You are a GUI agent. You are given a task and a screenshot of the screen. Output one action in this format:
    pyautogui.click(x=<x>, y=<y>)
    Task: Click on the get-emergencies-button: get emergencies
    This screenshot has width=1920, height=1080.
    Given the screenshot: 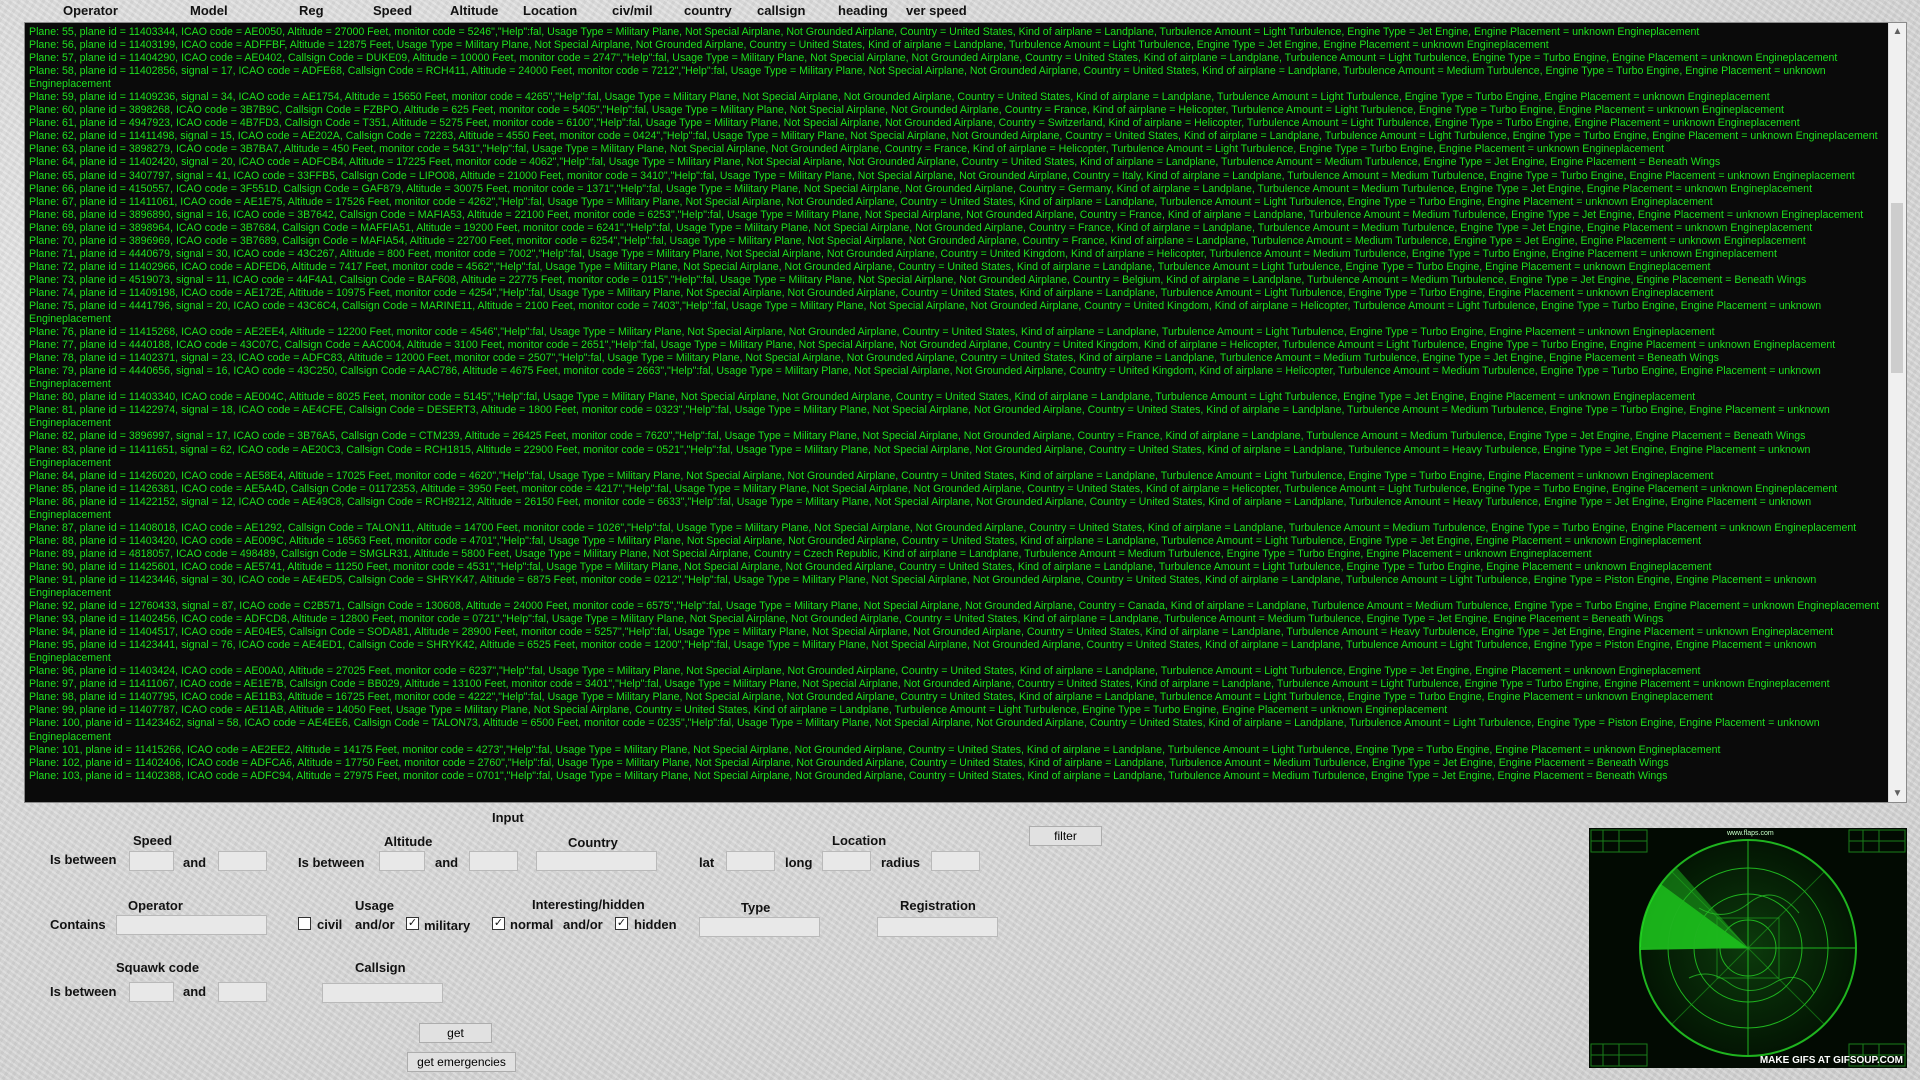 What is the action you would take?
    pyautogui.click(x=461, y=1062)
    